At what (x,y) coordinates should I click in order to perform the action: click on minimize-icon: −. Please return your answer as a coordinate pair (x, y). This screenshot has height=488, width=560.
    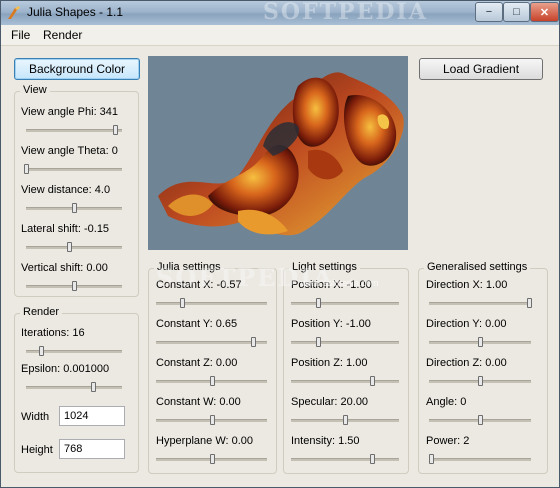
    Looking at the image, I should click on (489, 12).